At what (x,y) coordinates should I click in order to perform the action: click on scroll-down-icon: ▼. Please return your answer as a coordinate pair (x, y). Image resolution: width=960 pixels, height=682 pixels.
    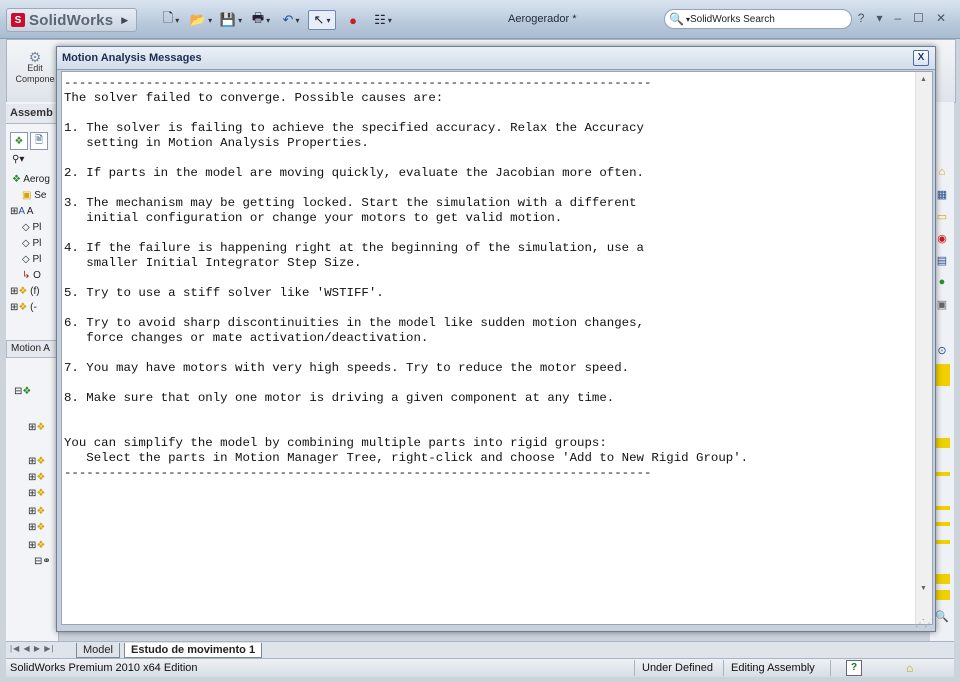
    Looking at the image, I should click on (923, 588).